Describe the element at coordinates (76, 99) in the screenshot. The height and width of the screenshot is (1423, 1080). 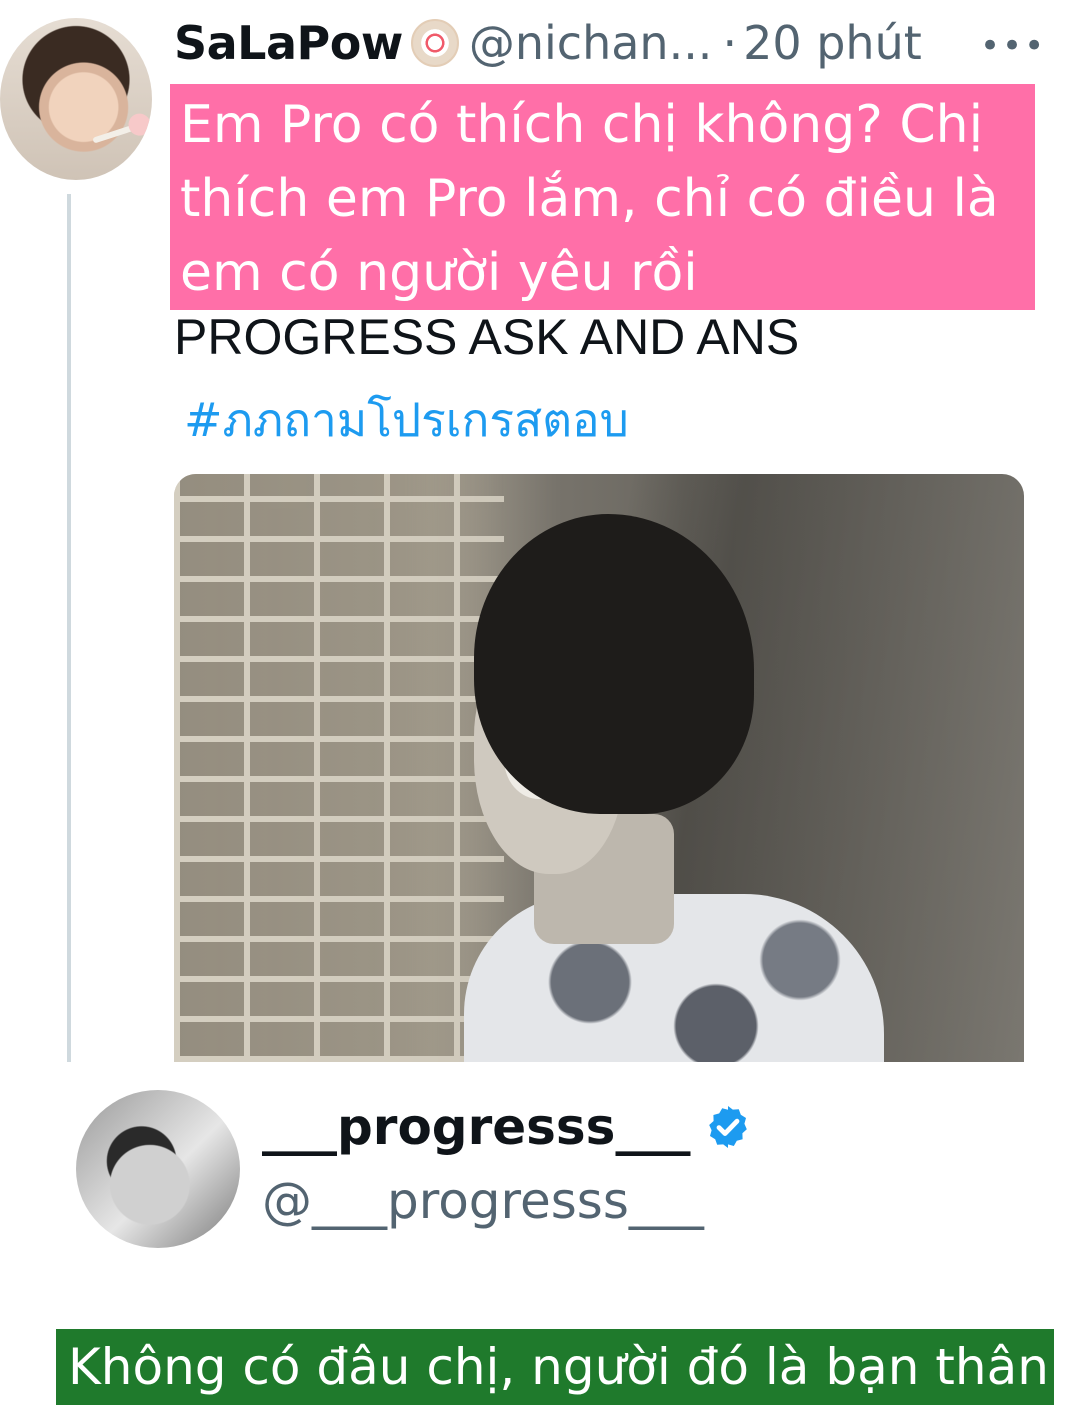
I see `author-avatar` at that location.